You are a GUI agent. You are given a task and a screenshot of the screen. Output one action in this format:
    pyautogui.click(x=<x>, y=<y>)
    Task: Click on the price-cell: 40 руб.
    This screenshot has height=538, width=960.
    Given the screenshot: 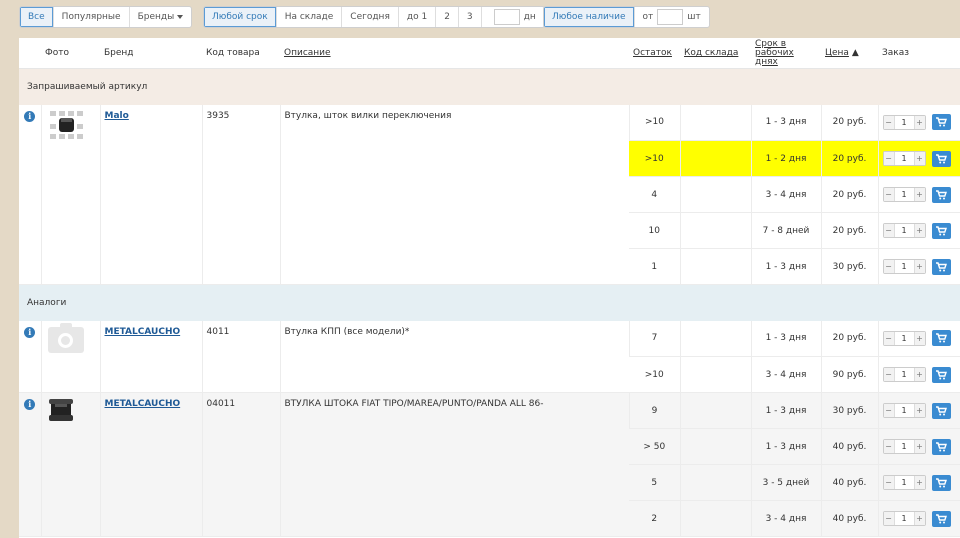 What is the action you would take?
    pyautogui.click(x=849, y=518)
    